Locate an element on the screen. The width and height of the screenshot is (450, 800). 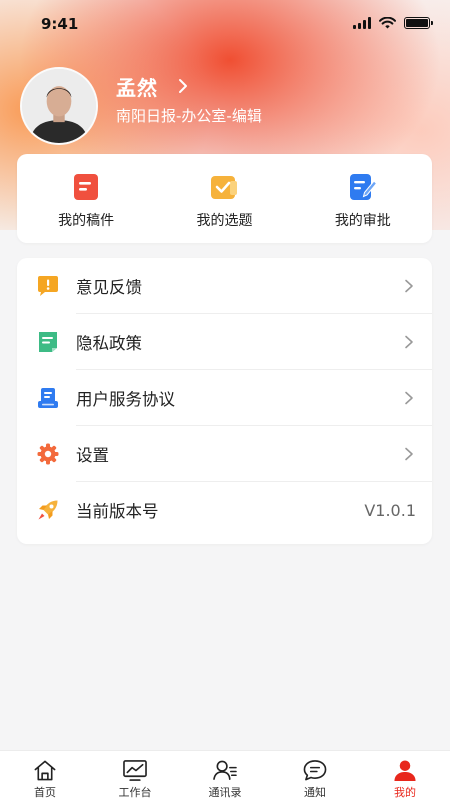
avatar-portrait-icon is located at coordinates (59, 106).